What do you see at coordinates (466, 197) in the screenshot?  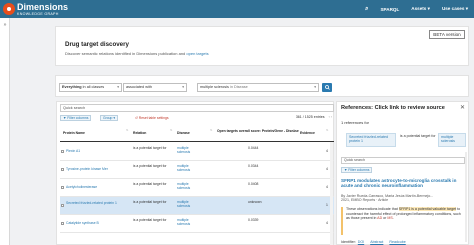 I see `references-scrollbar` at bounding box center [466, 197].